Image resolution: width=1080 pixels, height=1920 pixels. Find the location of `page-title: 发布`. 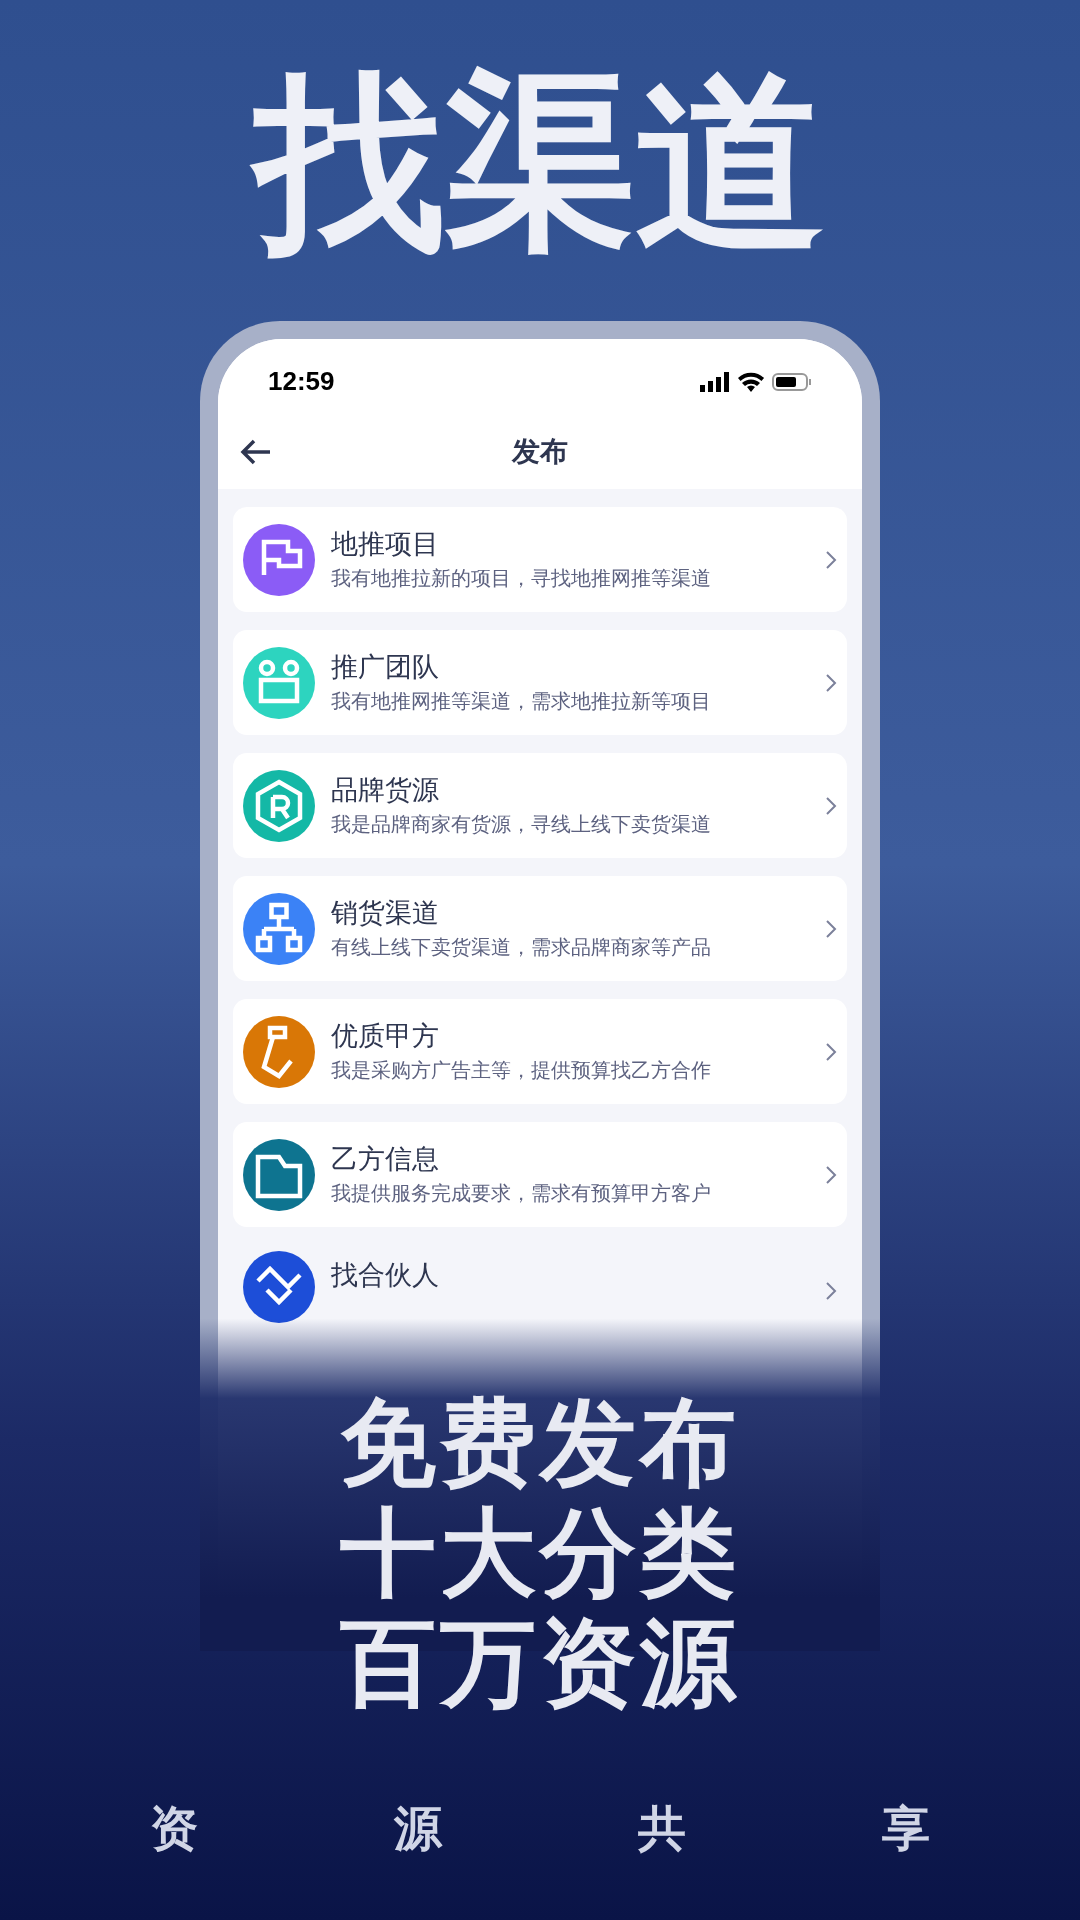

page-title: 发布 is located at coordinates (540, 451).